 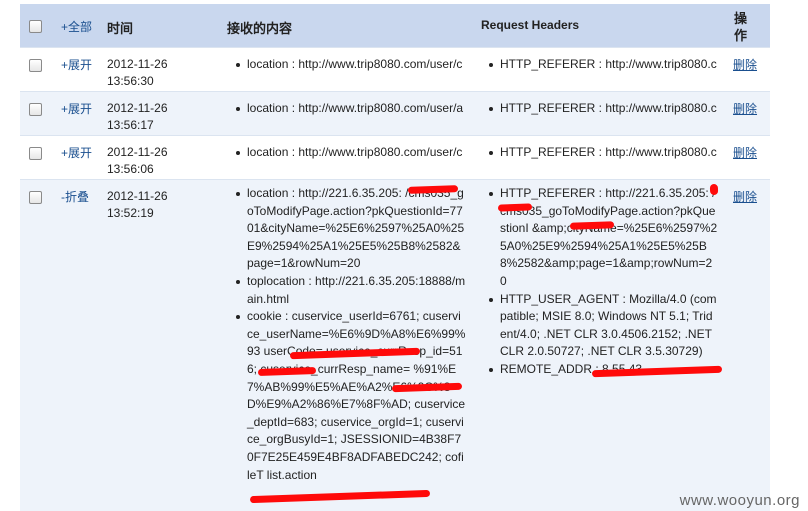 What do you see at coordinates (120, 28) in the screenshot?
I see `column-header-time: 时间` at bounding box center [120, 28].